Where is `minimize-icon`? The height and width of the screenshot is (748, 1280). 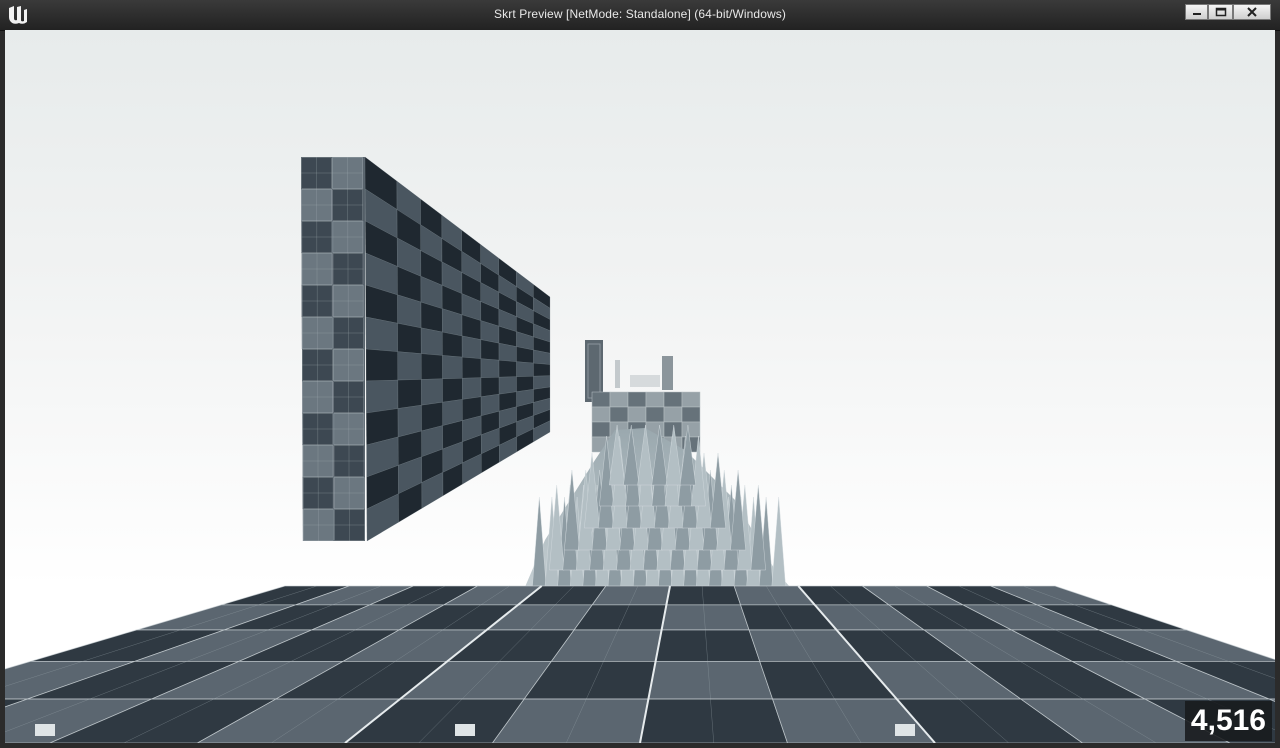
minimize-icon is located at coordinates (1196, 14).